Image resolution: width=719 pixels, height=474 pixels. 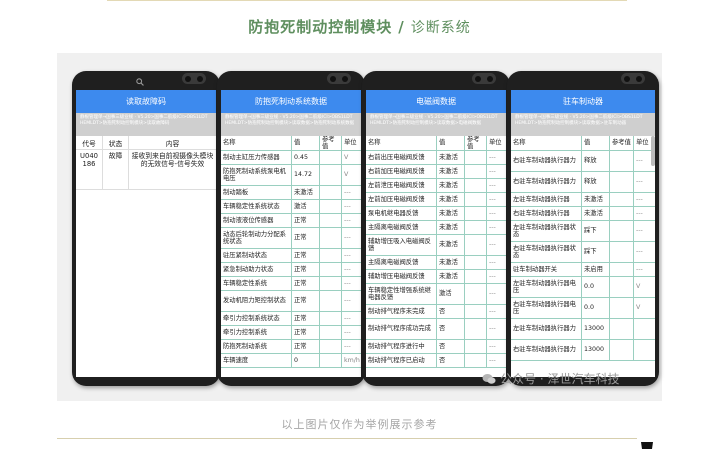 I want to click on dtc-code: U040186, so click(x=89, y=160).